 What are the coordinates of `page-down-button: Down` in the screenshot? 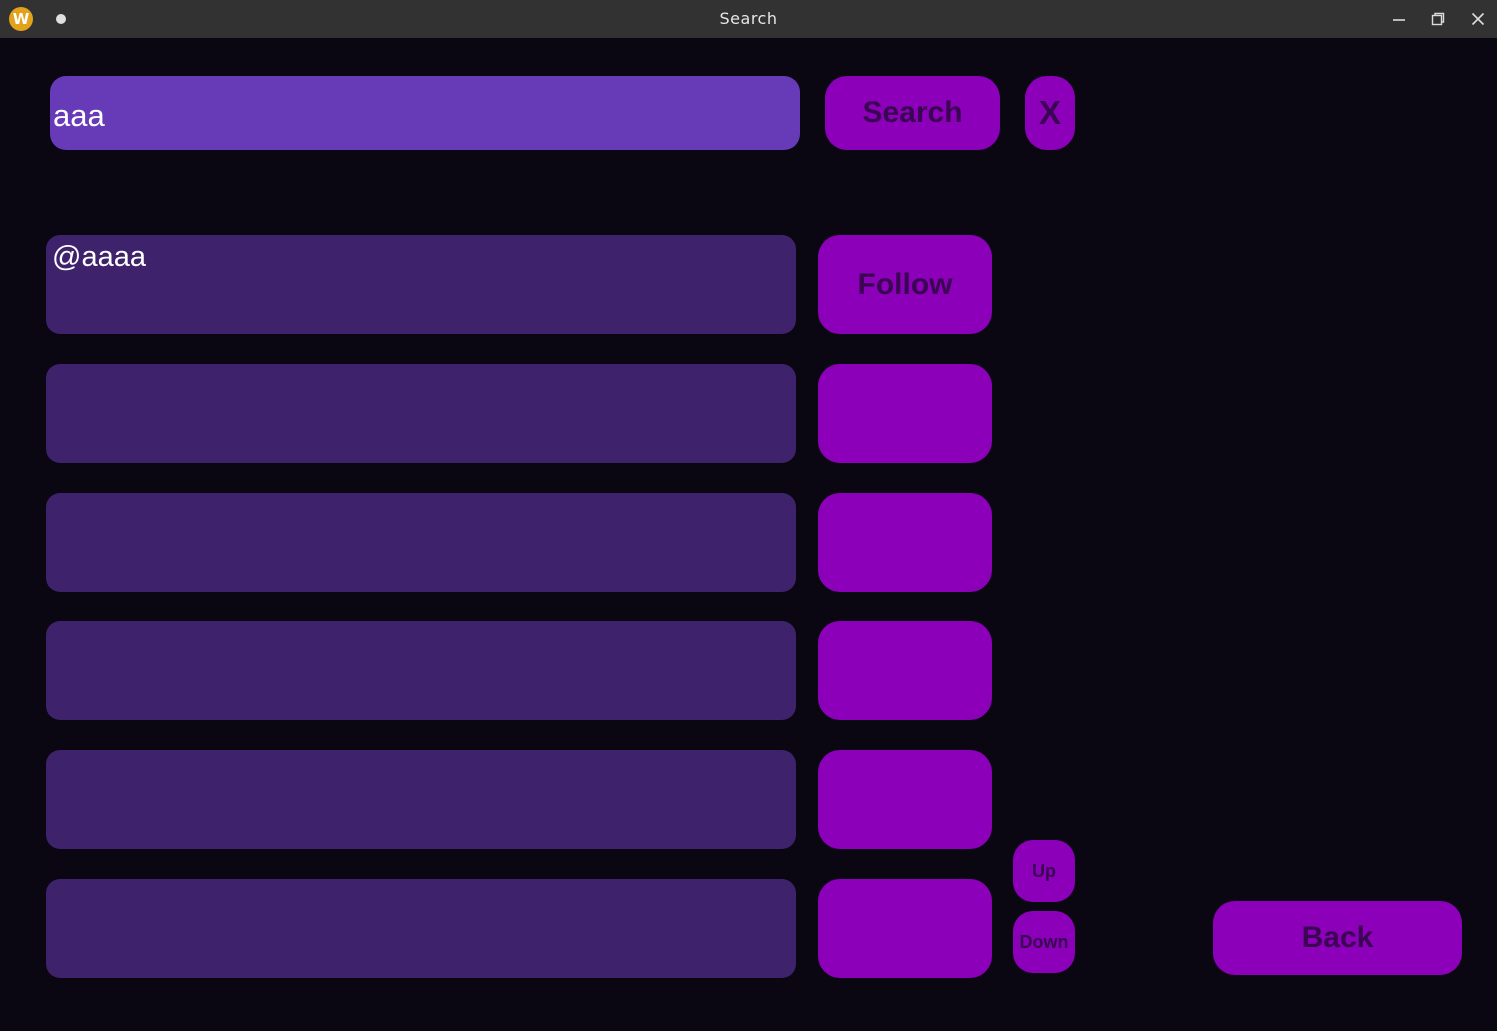 It's located at (1044, 942).